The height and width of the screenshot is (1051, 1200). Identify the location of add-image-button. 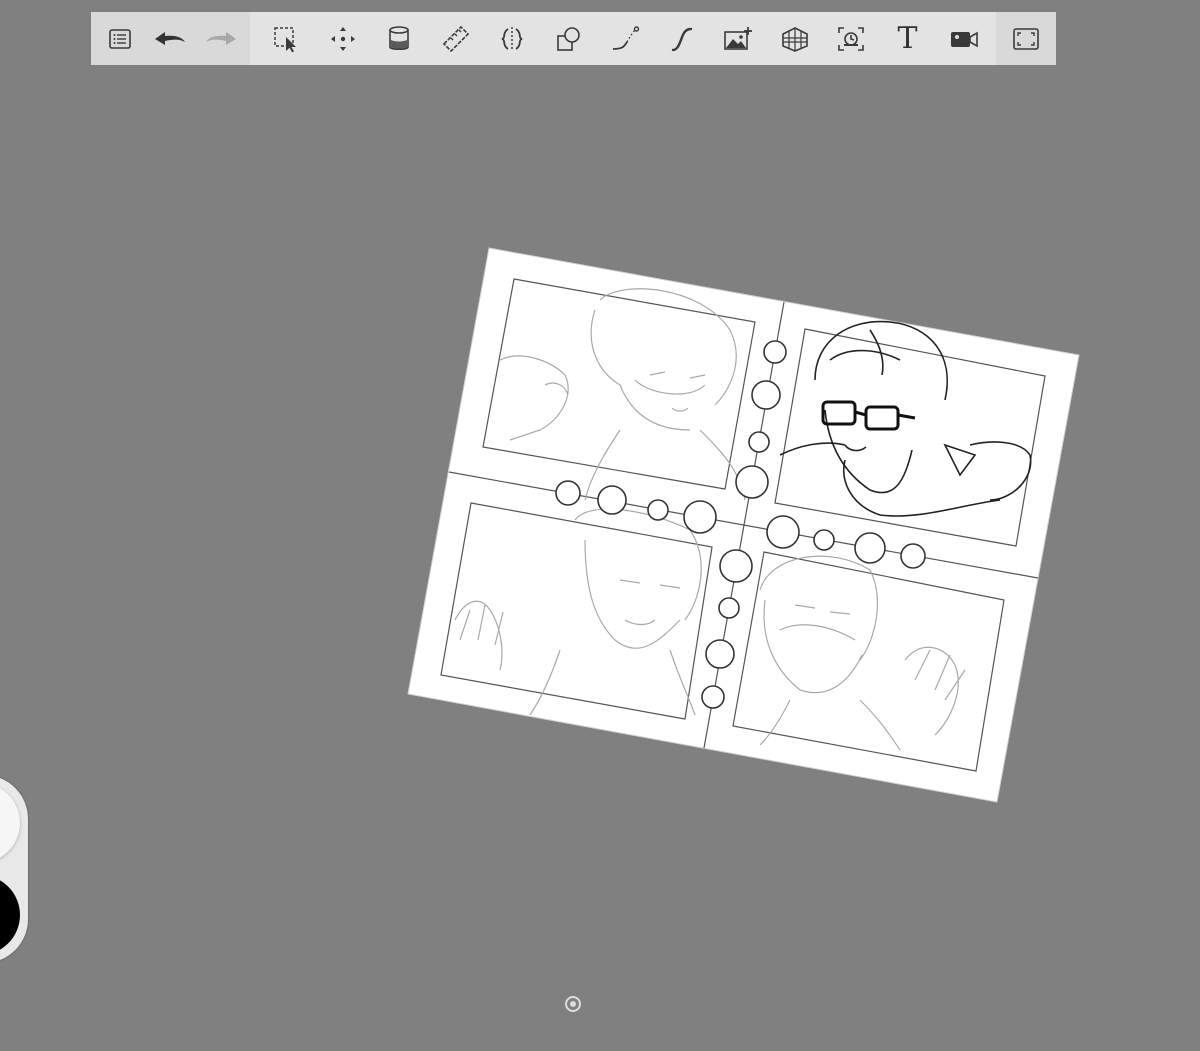
(738, 39).